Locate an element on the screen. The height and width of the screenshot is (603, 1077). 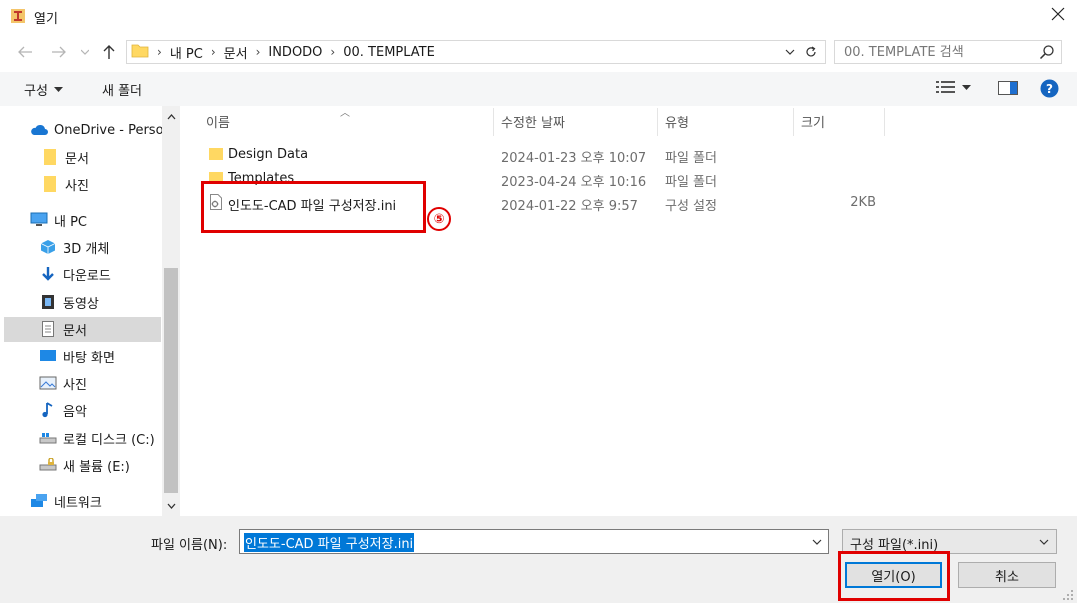
sidebar-item-downloads: 다운로드 is located at coordinates (100, 274).